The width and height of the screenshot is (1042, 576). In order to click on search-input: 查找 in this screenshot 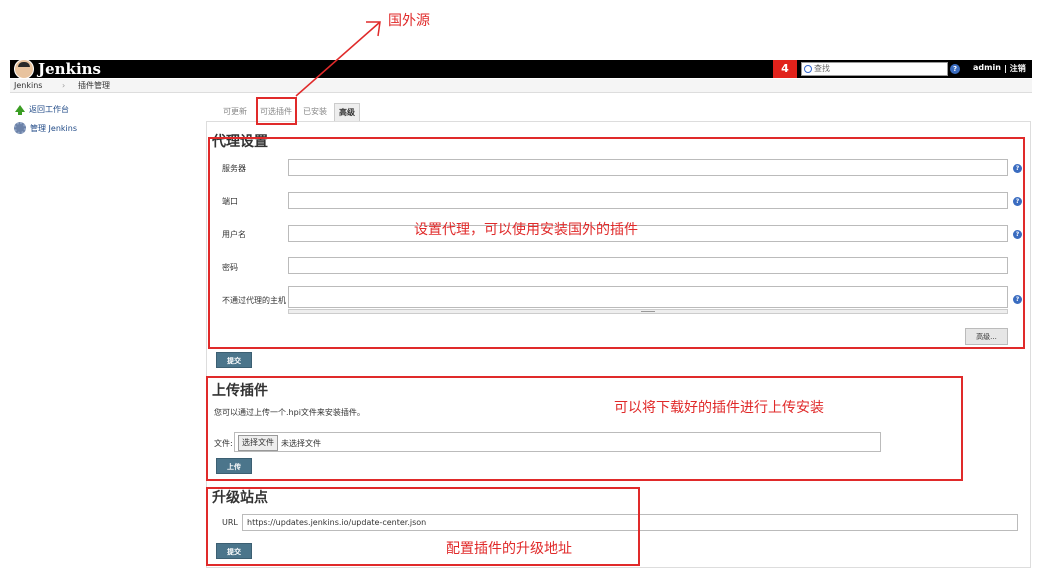, I will do `click(874, 69)`.